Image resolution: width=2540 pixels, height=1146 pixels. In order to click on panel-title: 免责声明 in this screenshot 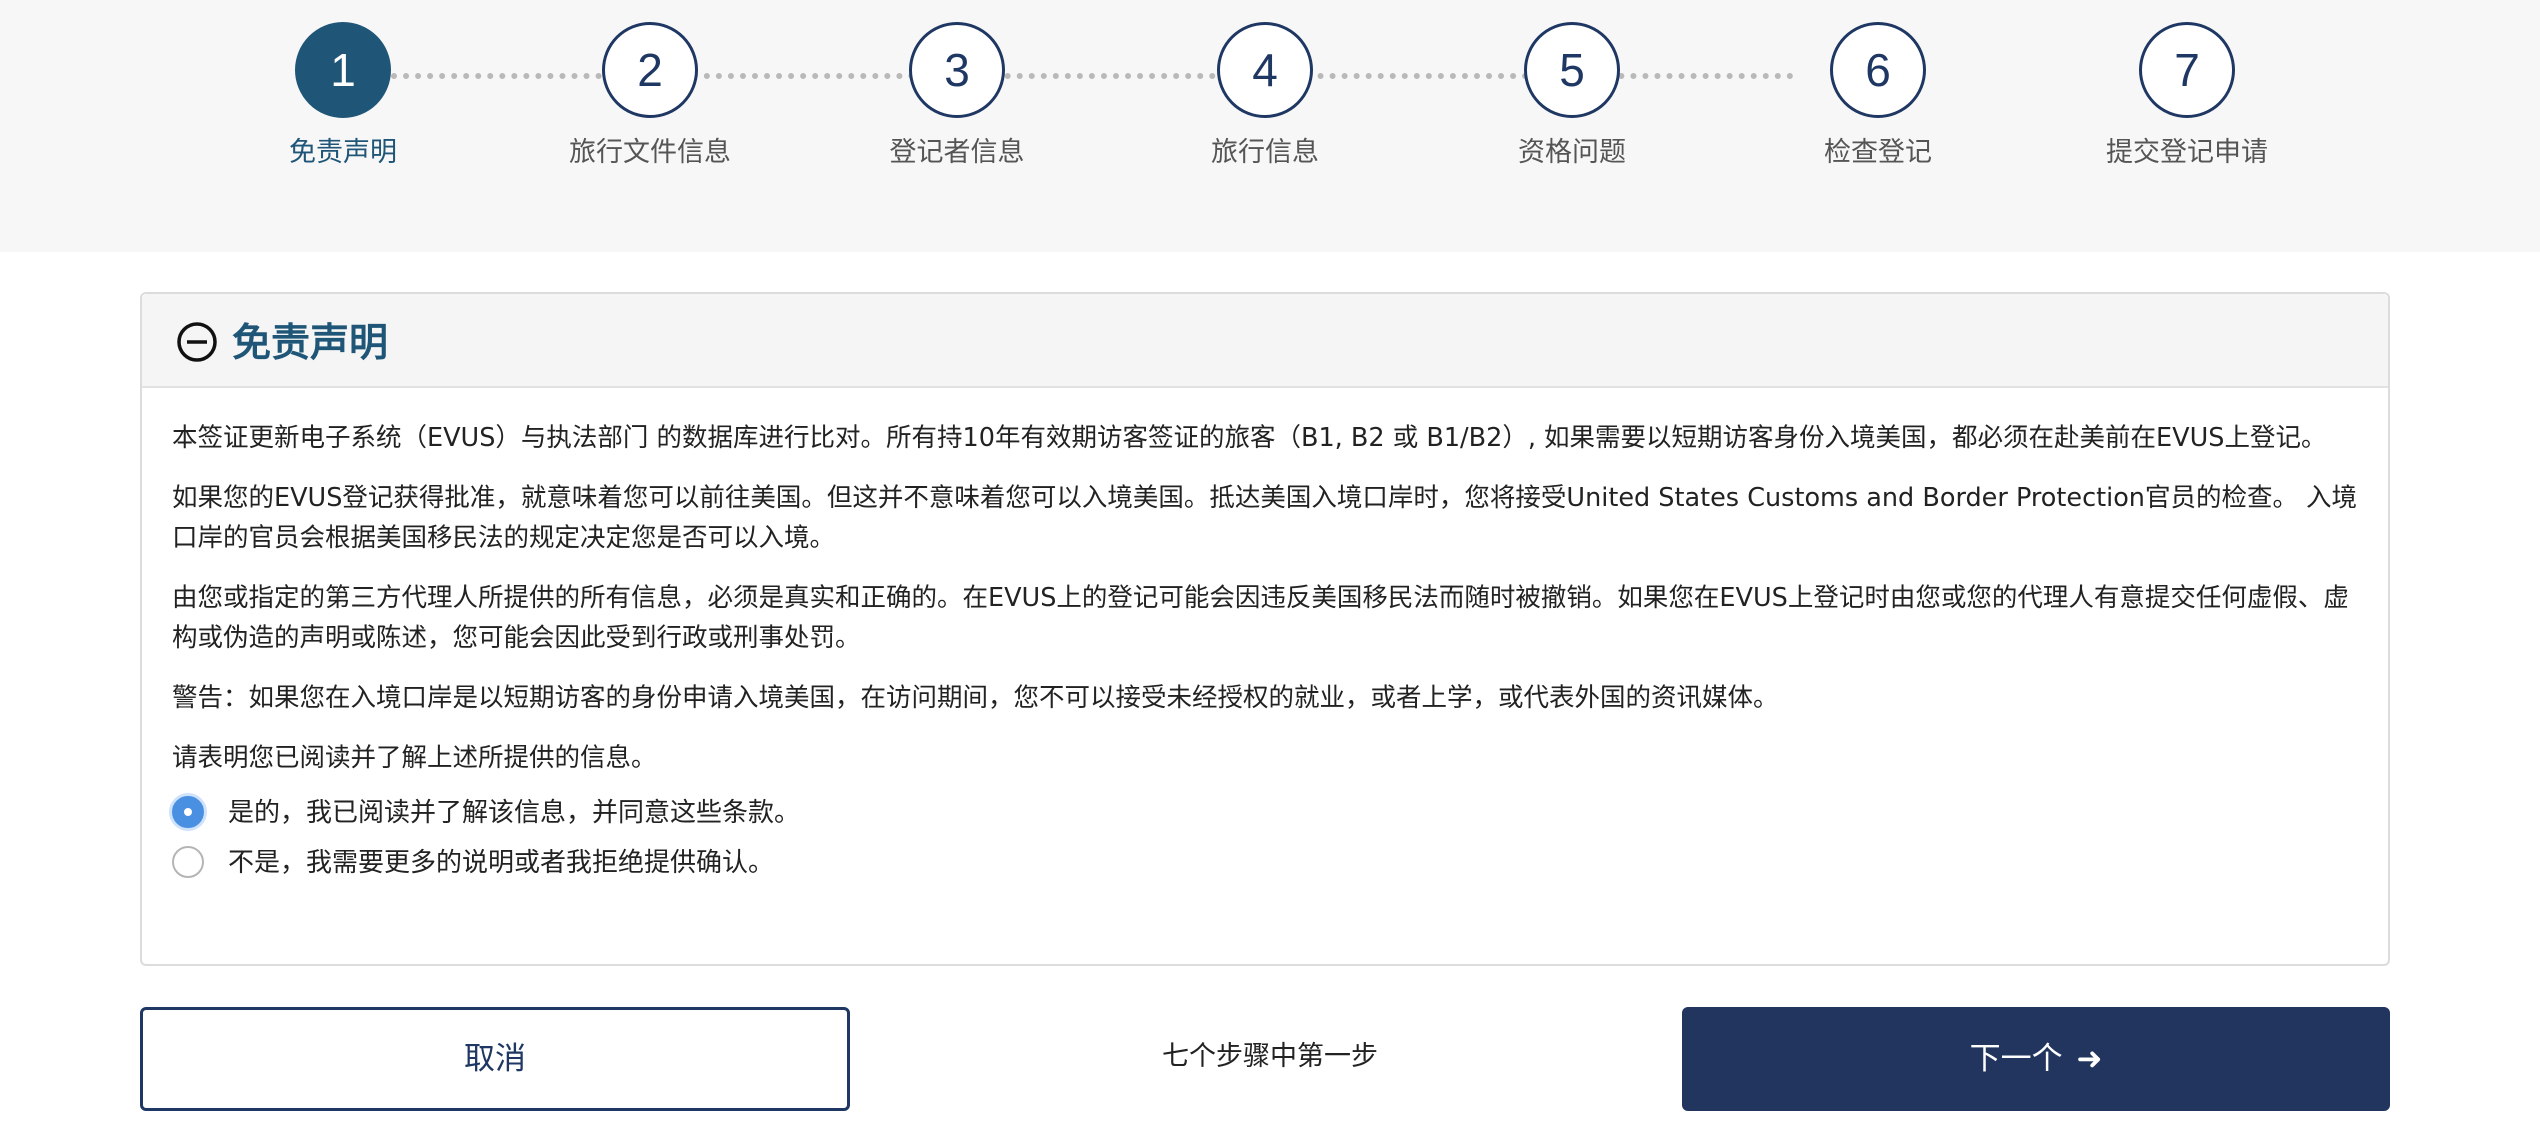, I will do `click(310, 343)`.